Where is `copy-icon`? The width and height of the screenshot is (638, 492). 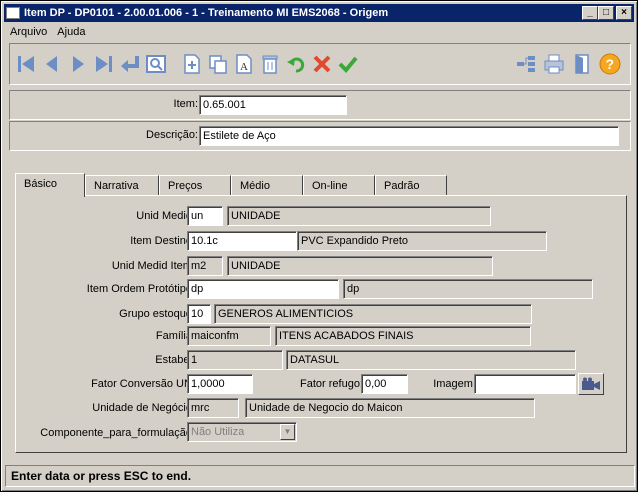
copy-icon is located at coordinates (218, 64).